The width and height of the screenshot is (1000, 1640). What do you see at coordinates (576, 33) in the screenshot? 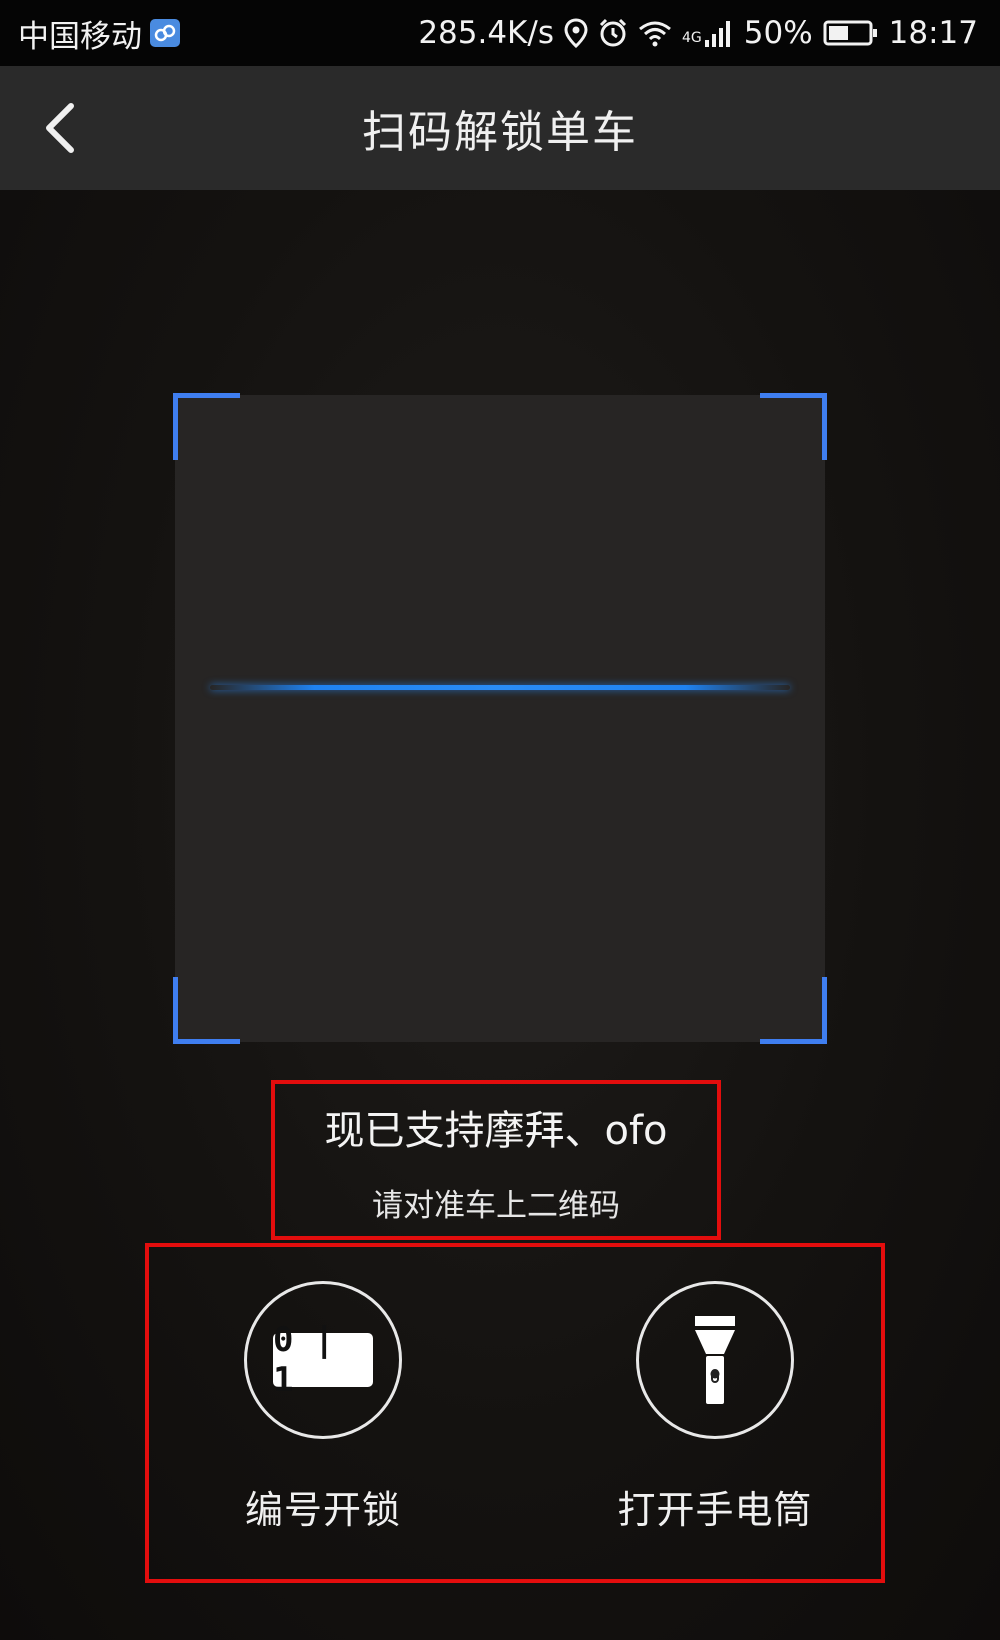
I see `location-icon` at bounding box center [576, 33].